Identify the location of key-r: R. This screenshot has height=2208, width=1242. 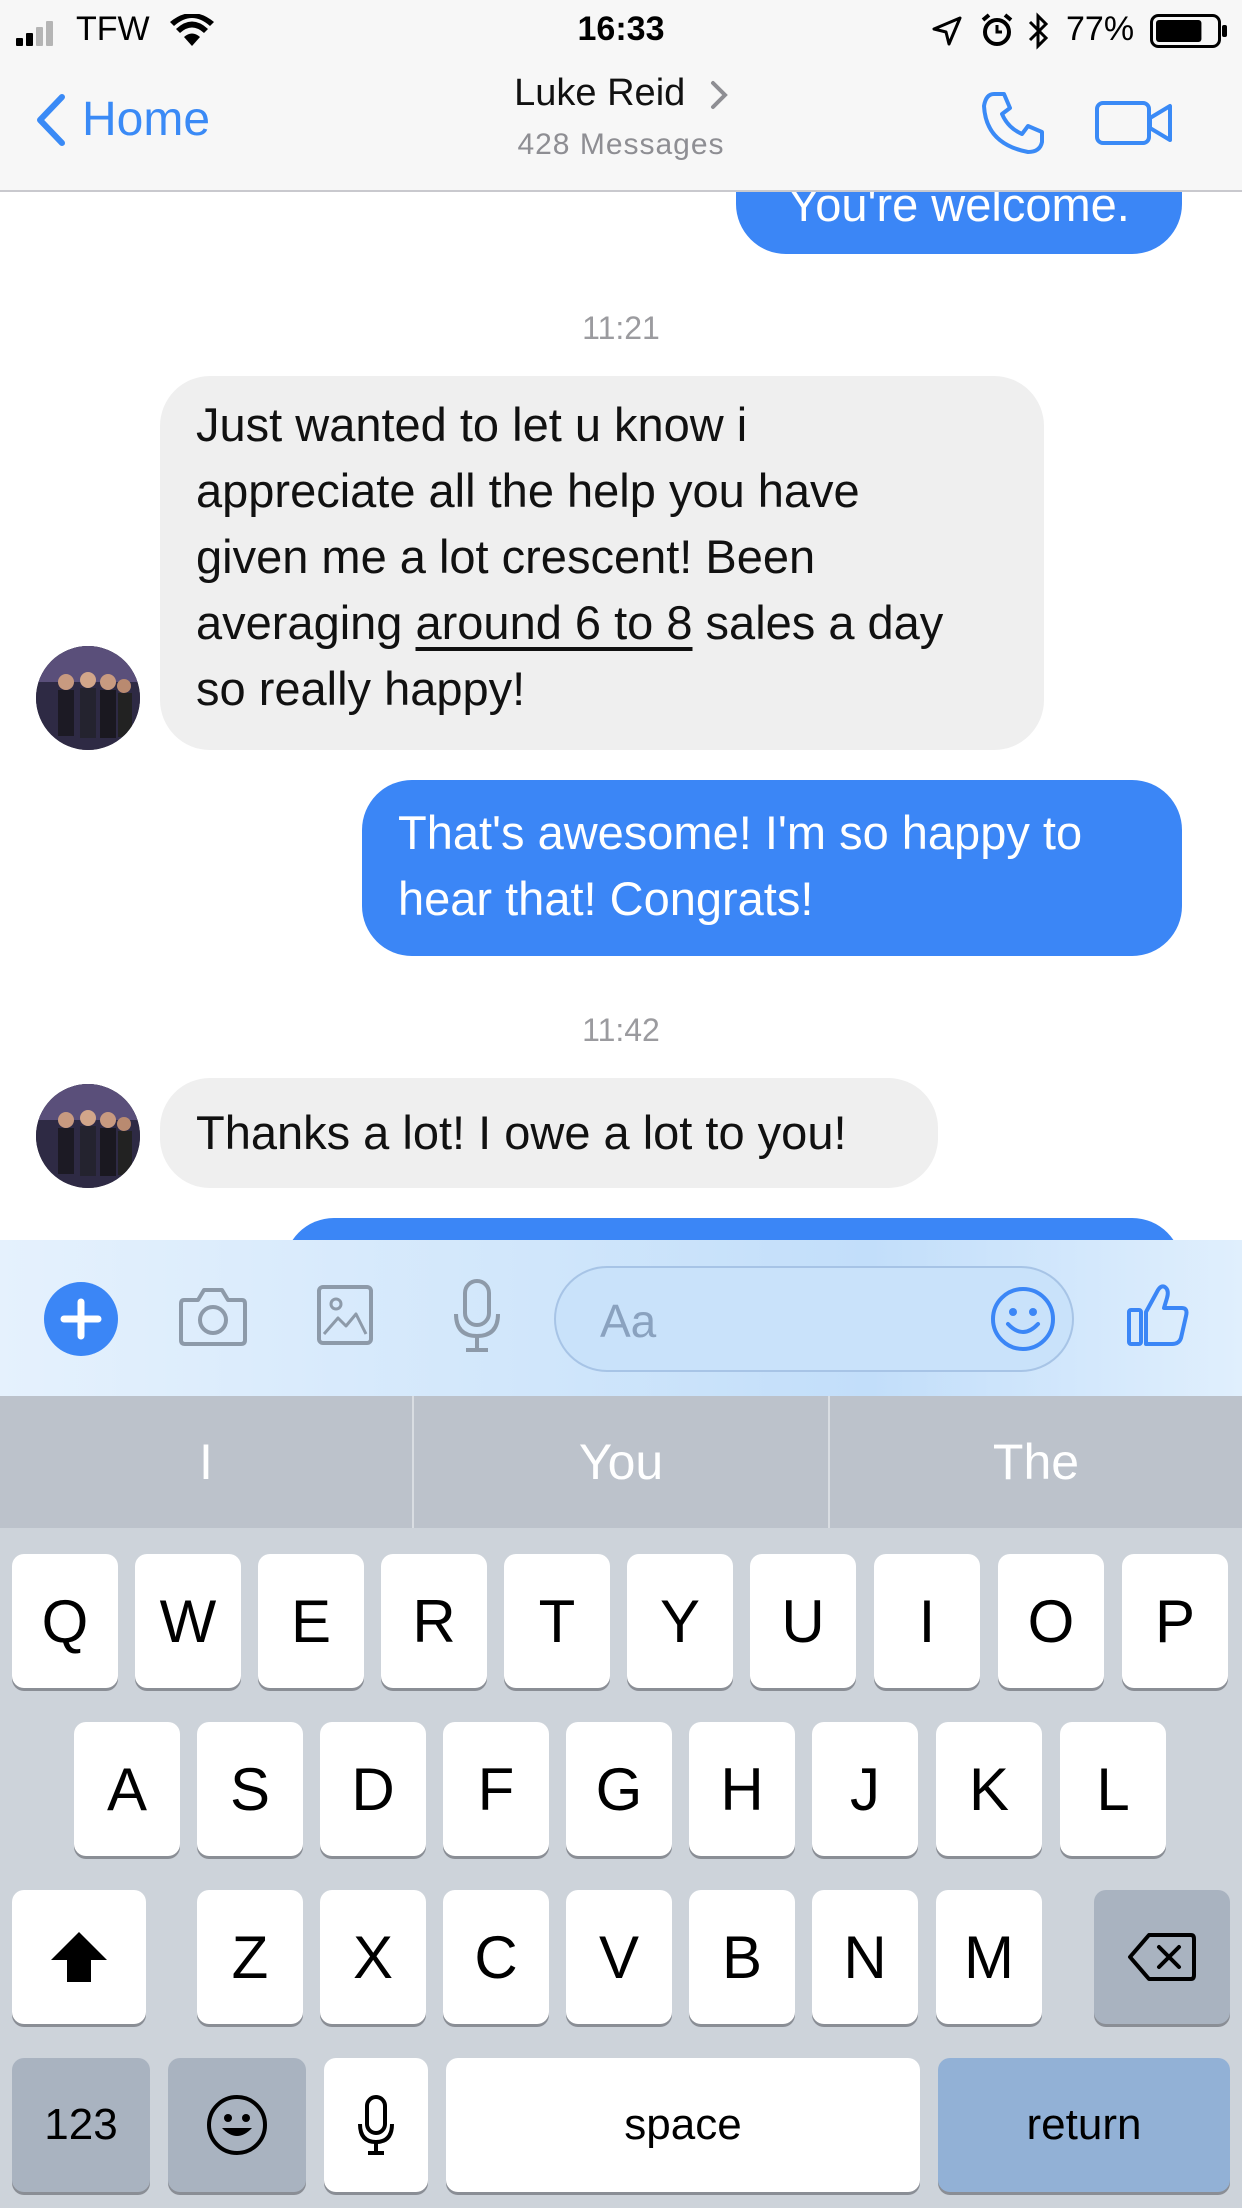
(434, 1621).